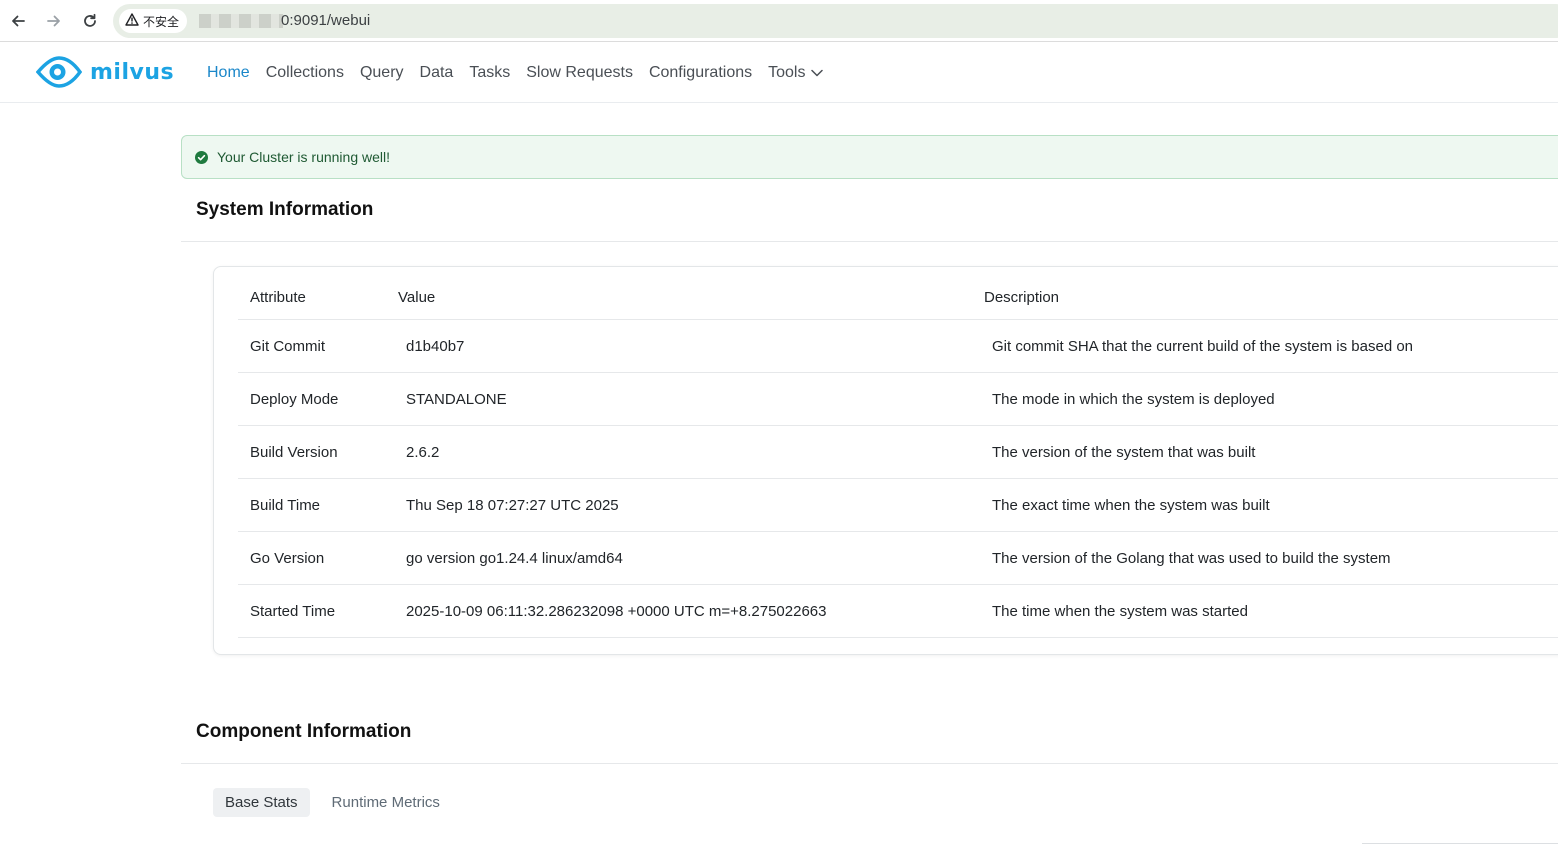 This screenshot has width=1558, height=845. I want to click on logo-text: milvus, so click(132, 72).